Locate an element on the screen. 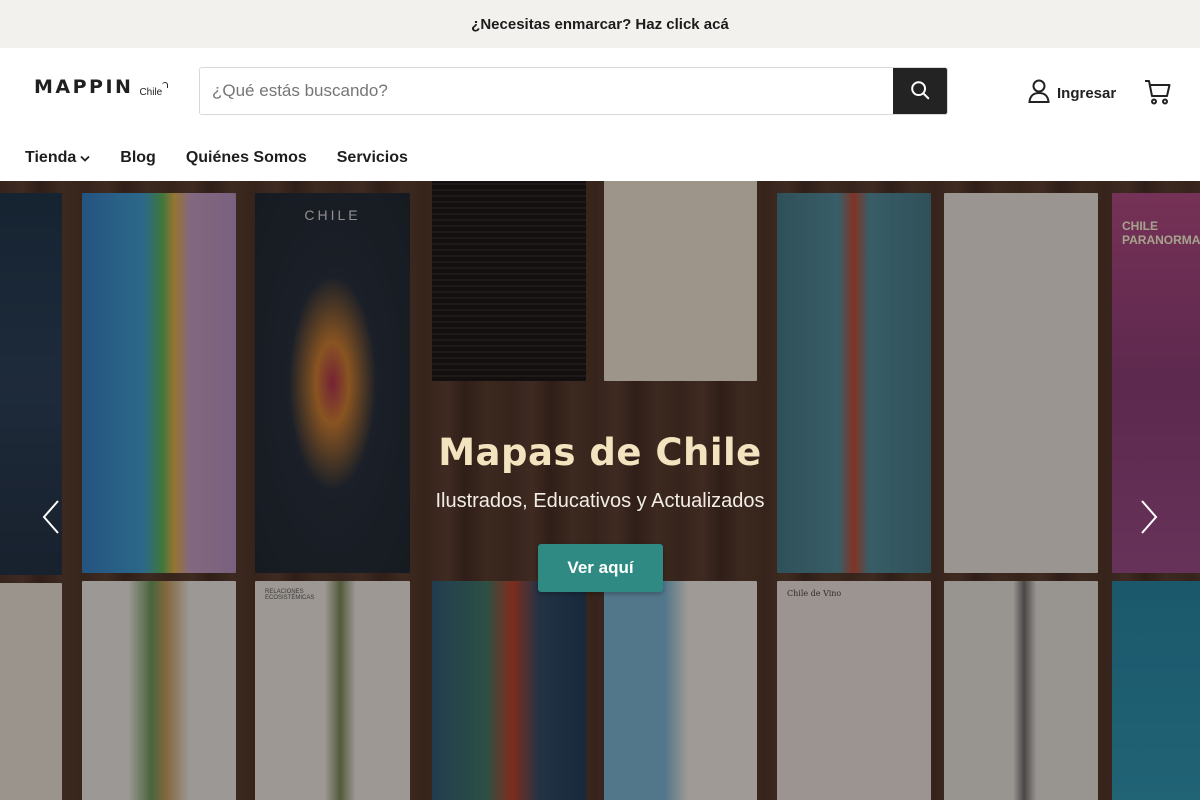  nav-item-servicios: Servicios is located at coordinates (372, 158).